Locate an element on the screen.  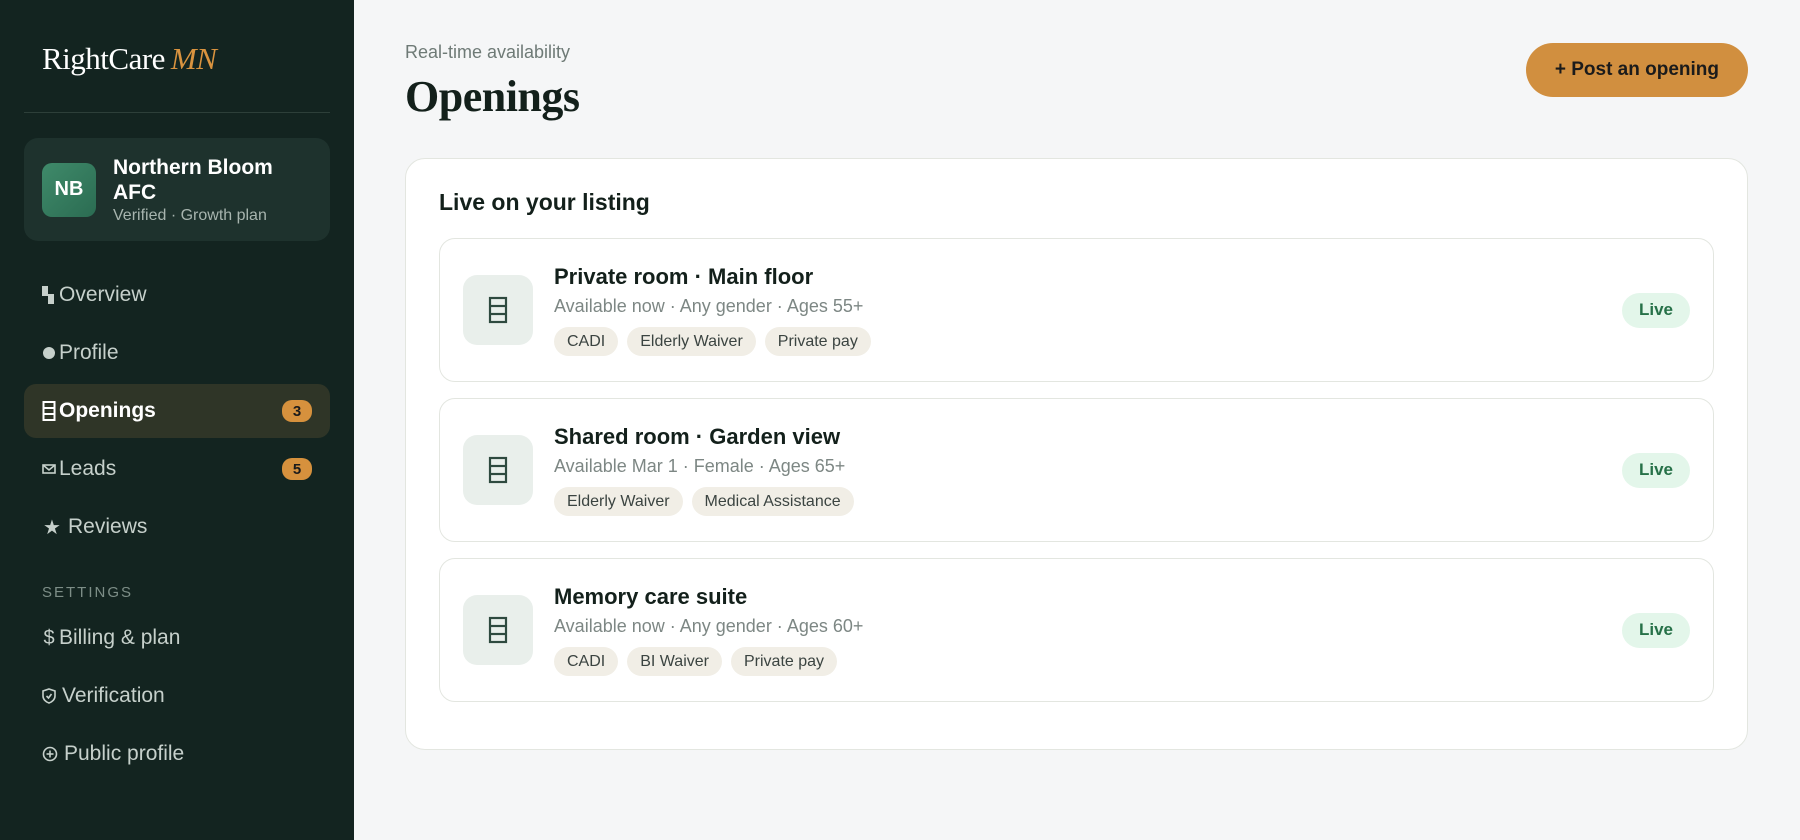
post-opening-button: + Post an opening is located at coordinates (1636, 70).